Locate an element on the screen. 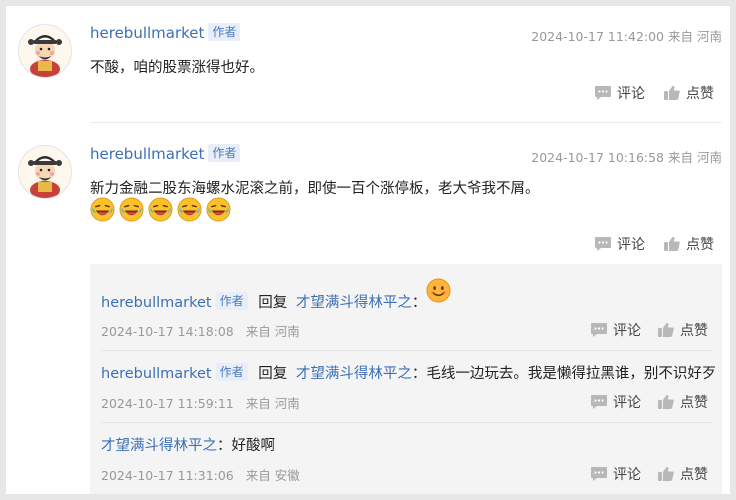  reply-text: 好酸啊 is located at coordinates (253, 446).